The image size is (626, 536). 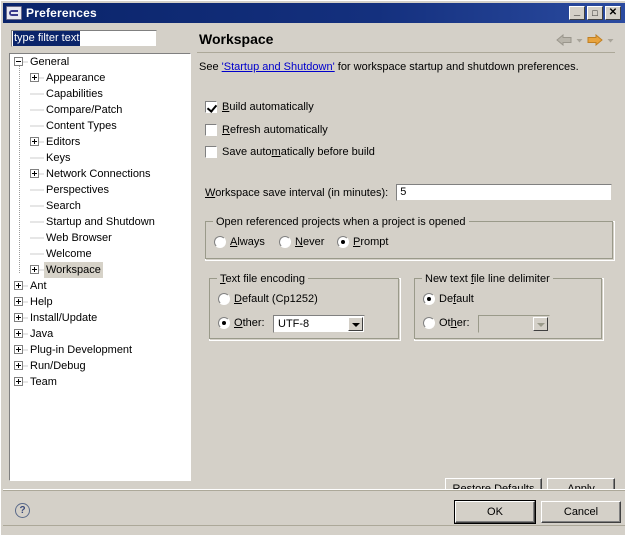 I want to click on tree-item-label: Startup and Shutdown, so click(x=100, y=222).